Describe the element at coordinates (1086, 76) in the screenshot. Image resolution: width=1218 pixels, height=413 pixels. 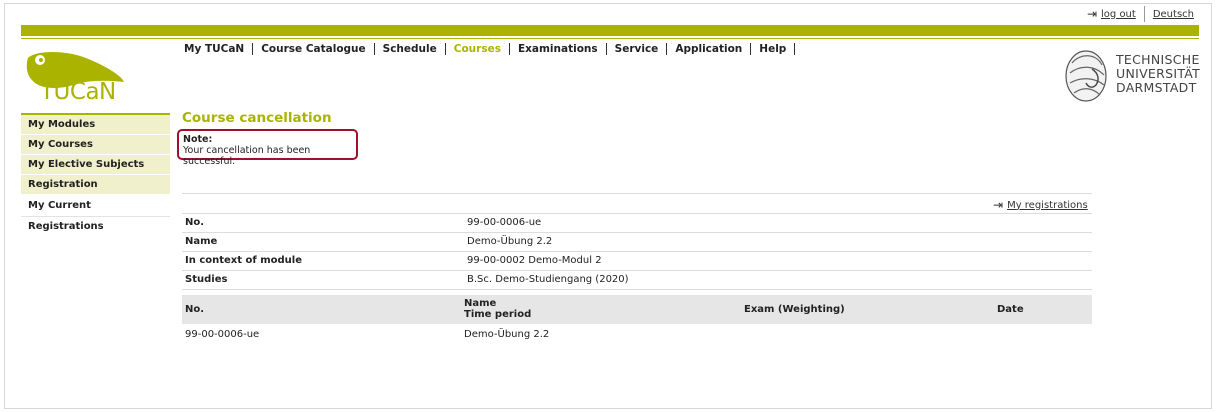
I see `athena-head-icon` at that location.